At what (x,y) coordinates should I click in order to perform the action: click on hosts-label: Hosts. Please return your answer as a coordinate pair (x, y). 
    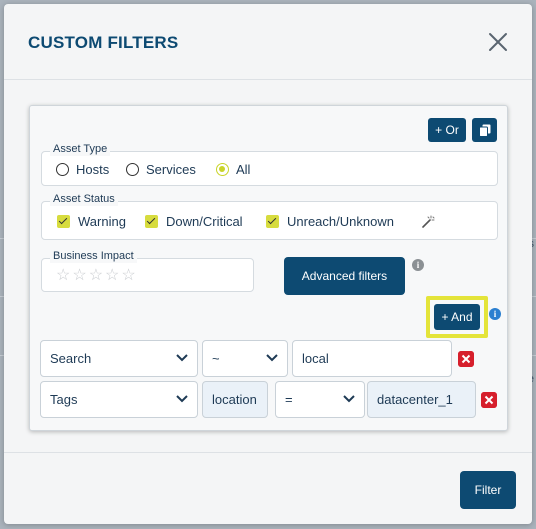
    Looking at the image, I should click on (93, 169).